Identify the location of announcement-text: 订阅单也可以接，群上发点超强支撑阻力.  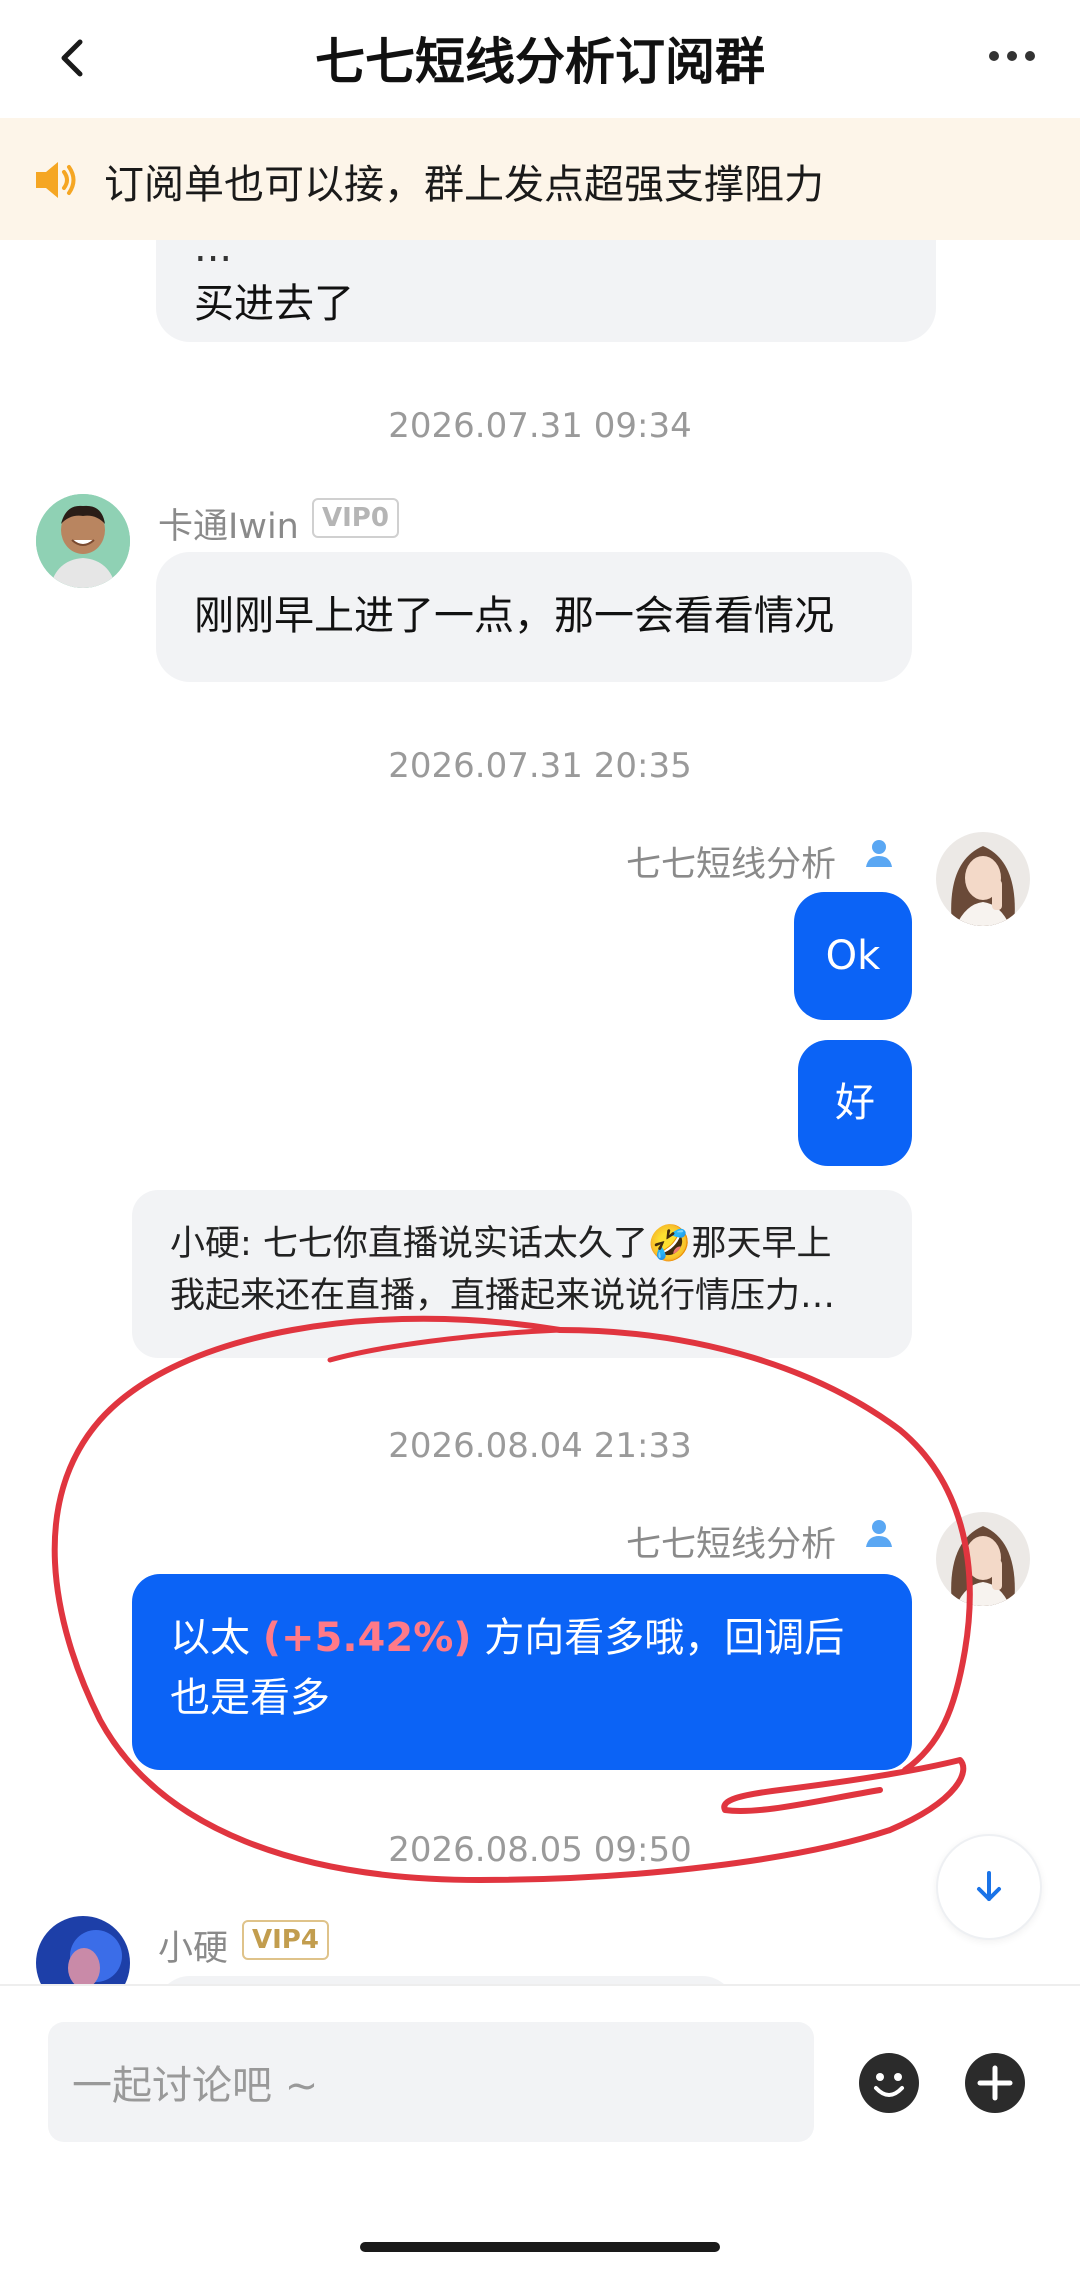
(464, 185).